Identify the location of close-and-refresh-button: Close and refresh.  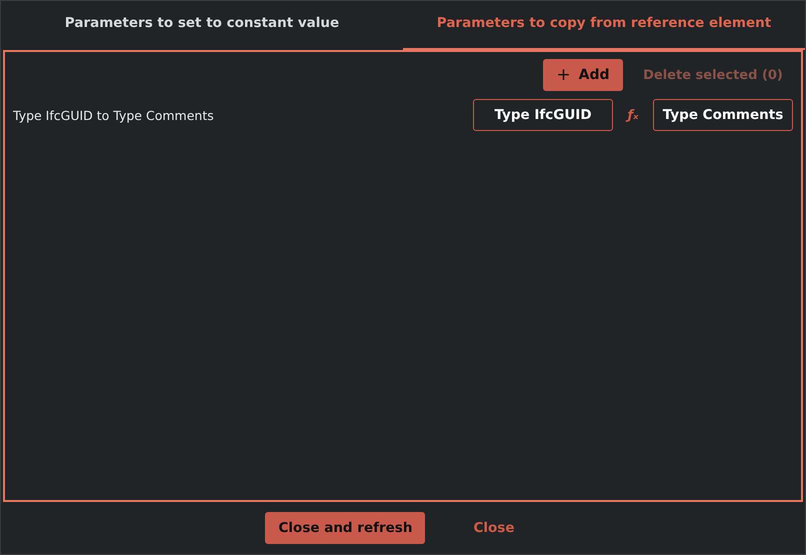
(345, 528).